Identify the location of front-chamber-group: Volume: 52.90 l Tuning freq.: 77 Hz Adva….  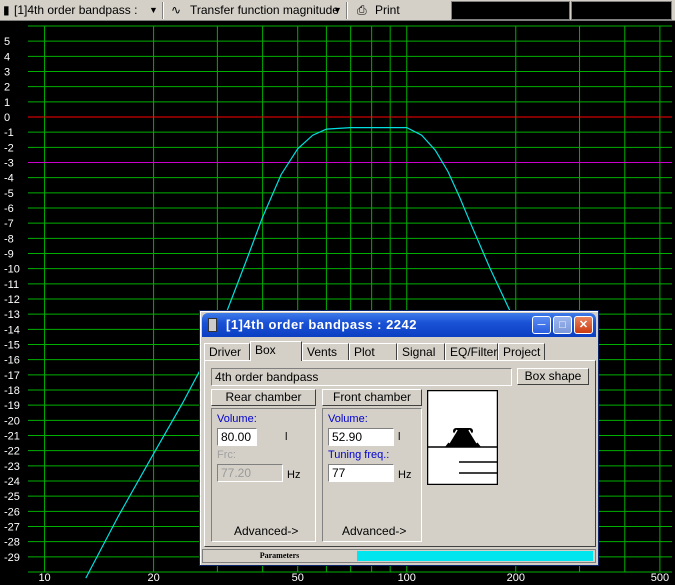
(372, 475).